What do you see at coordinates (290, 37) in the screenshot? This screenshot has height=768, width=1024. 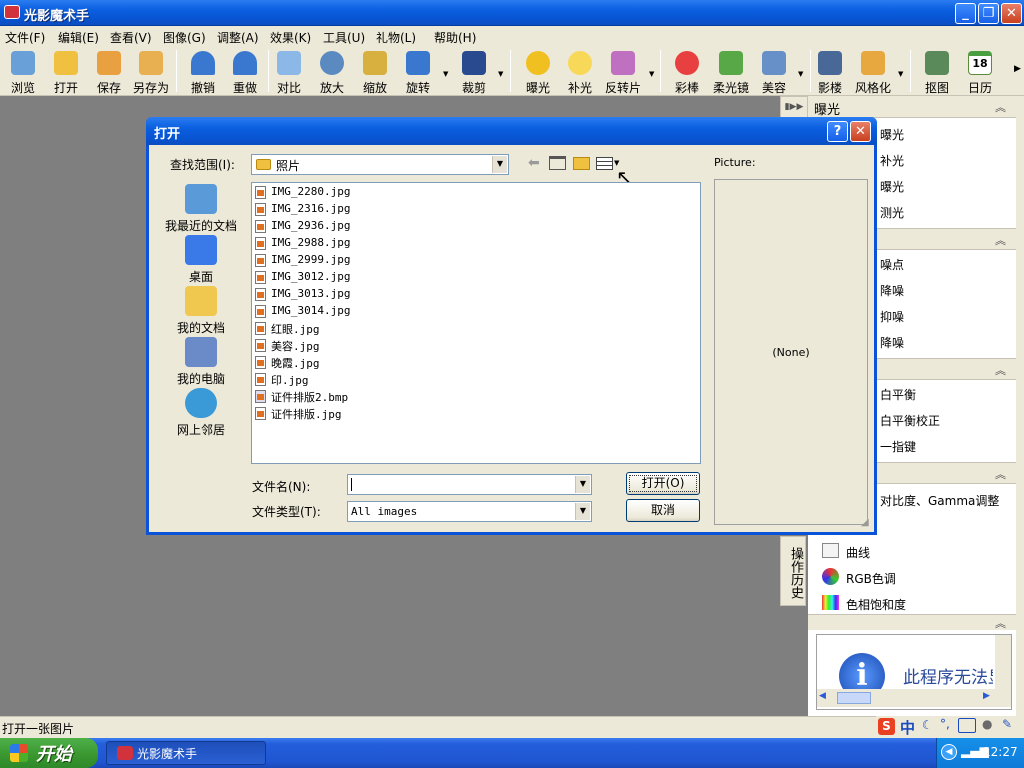 I see `menu-effects: 效果(K)` at bounding box center [290, 37].